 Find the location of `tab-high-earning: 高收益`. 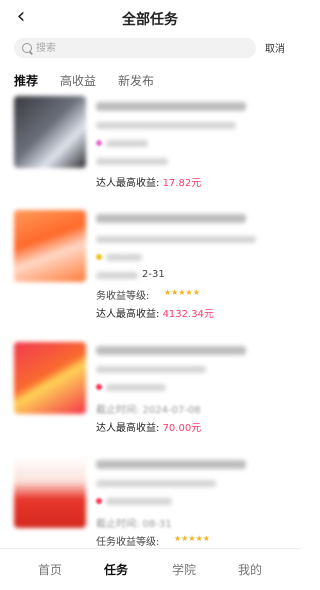

tab-high-earning: 高收益 is located at coordinates (78, 80).